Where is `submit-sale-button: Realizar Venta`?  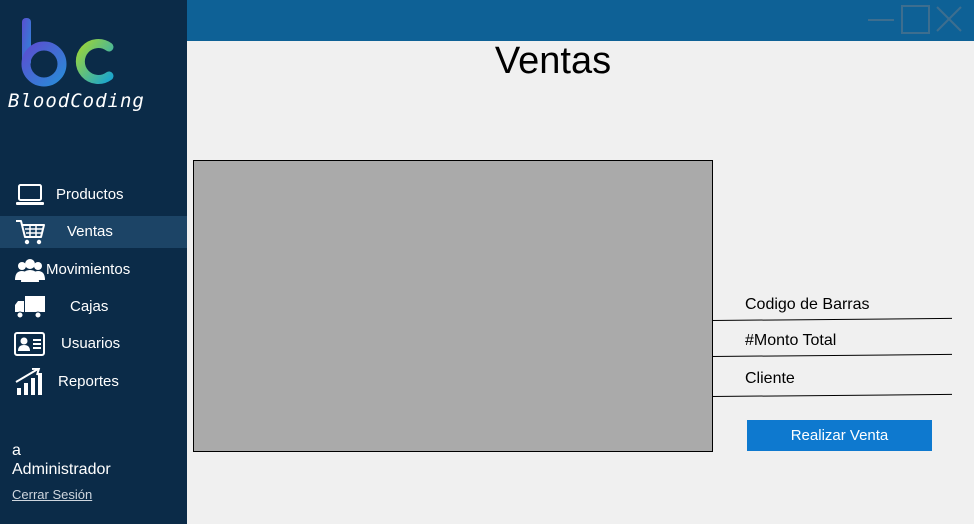
submit-sale-button: Realizar Venta is located at coordinates (839, 435).